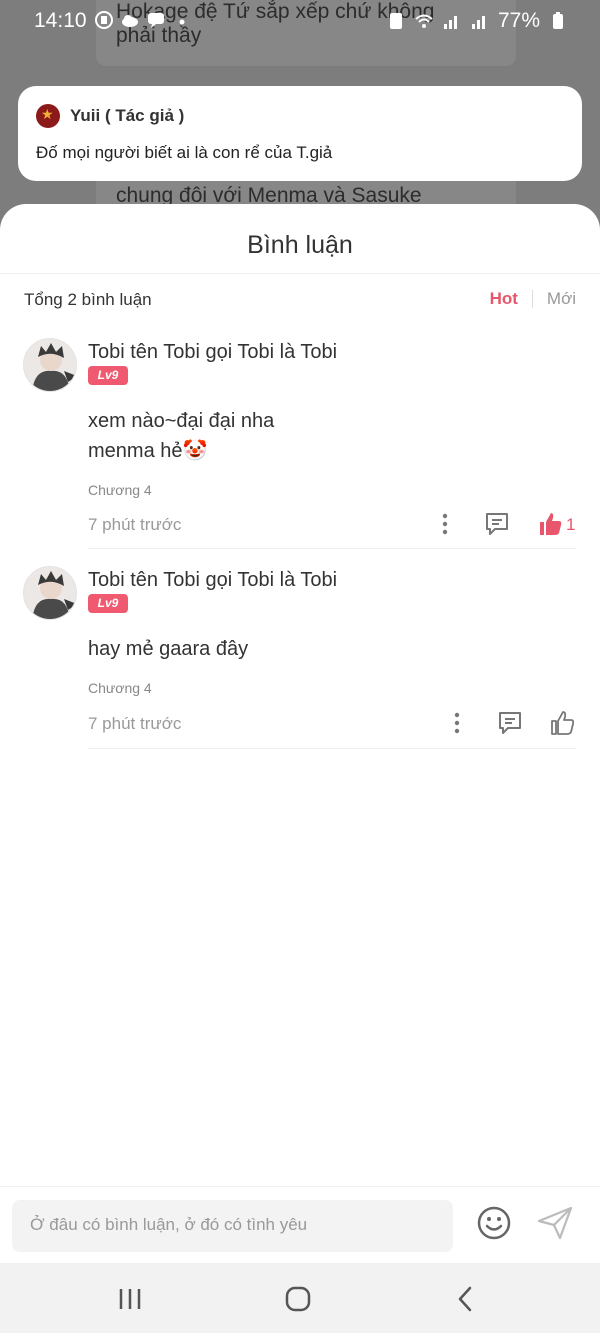  I want to click on sheet-title: Bình luận, so click(300, 245).